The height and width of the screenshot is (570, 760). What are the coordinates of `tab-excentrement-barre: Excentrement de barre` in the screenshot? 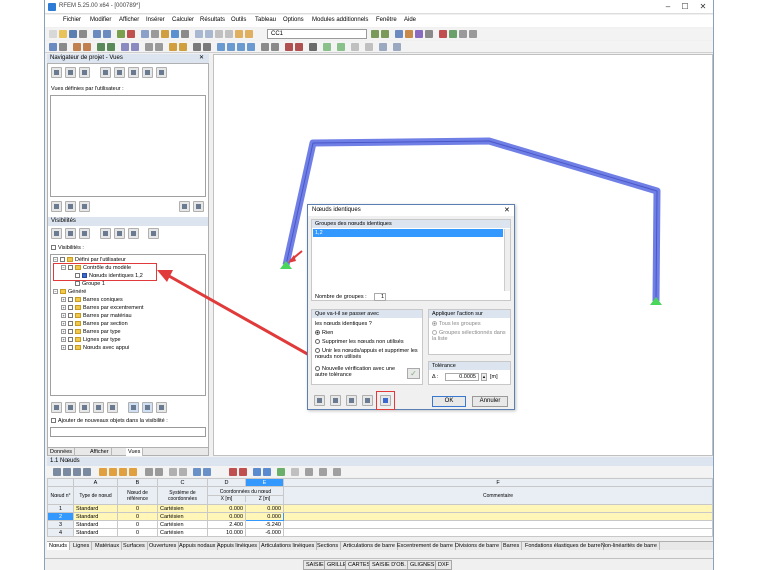 It's located at (425, 546).